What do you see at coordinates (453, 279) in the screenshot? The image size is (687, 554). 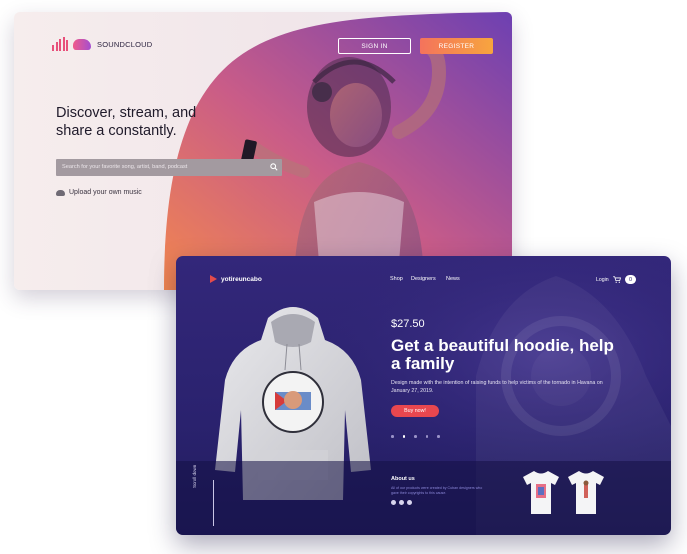 I see `nav-news: News` at bounding box center [453, 279].